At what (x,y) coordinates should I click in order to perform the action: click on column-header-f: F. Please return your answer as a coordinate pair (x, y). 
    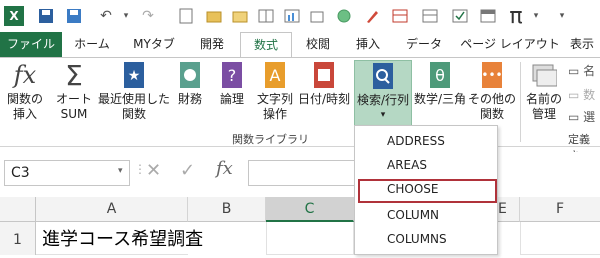
    Looking at the image, I should click on (560, 209).